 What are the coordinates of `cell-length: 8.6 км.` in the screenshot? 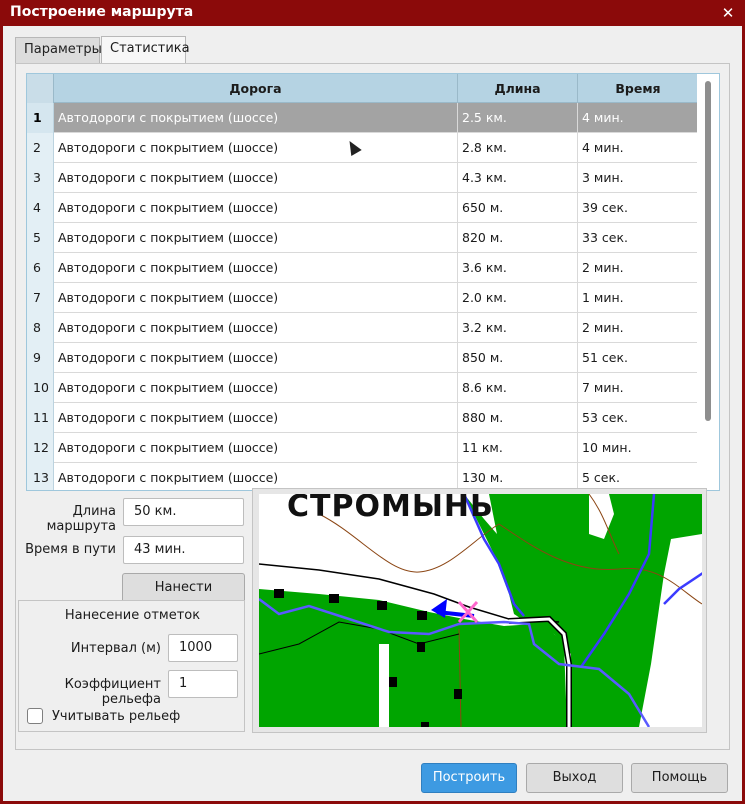 It's located at (518, 388).